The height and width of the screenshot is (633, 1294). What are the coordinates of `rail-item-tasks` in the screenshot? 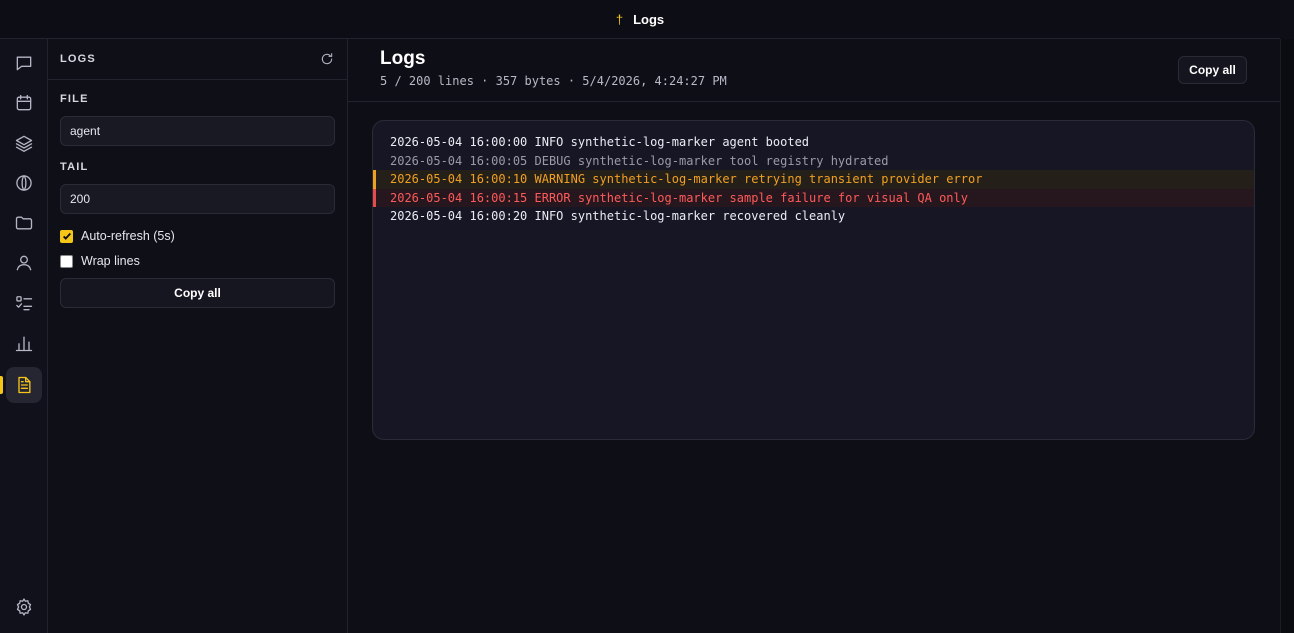 It's located at (24, 303).